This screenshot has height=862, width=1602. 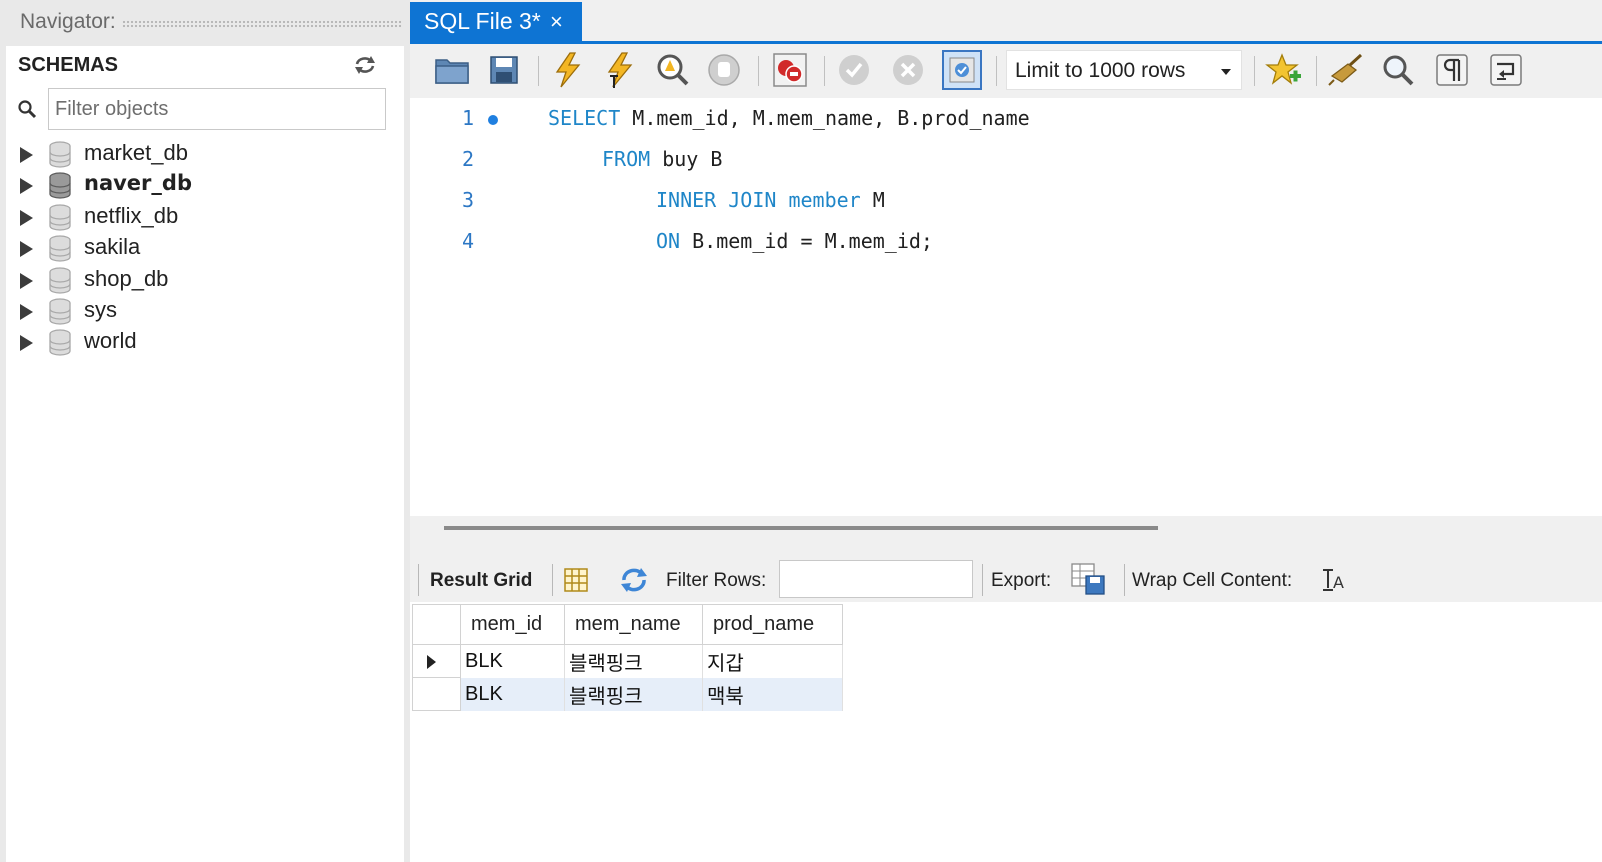 I want to click on refresh-icon, so click(x=365, y=65).